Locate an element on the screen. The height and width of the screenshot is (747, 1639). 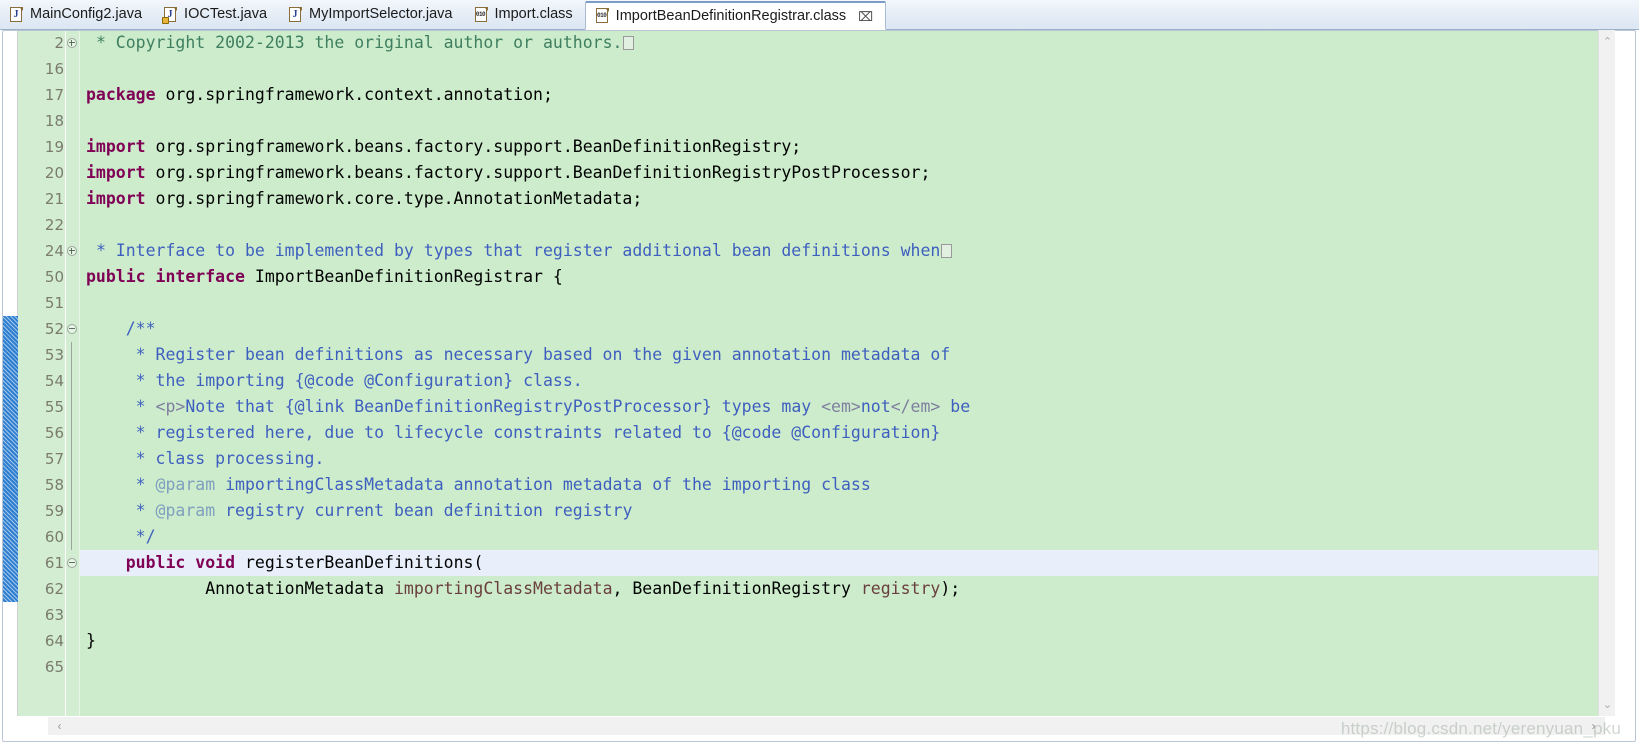
line-number: 19 is located at coordinates (54, 147).